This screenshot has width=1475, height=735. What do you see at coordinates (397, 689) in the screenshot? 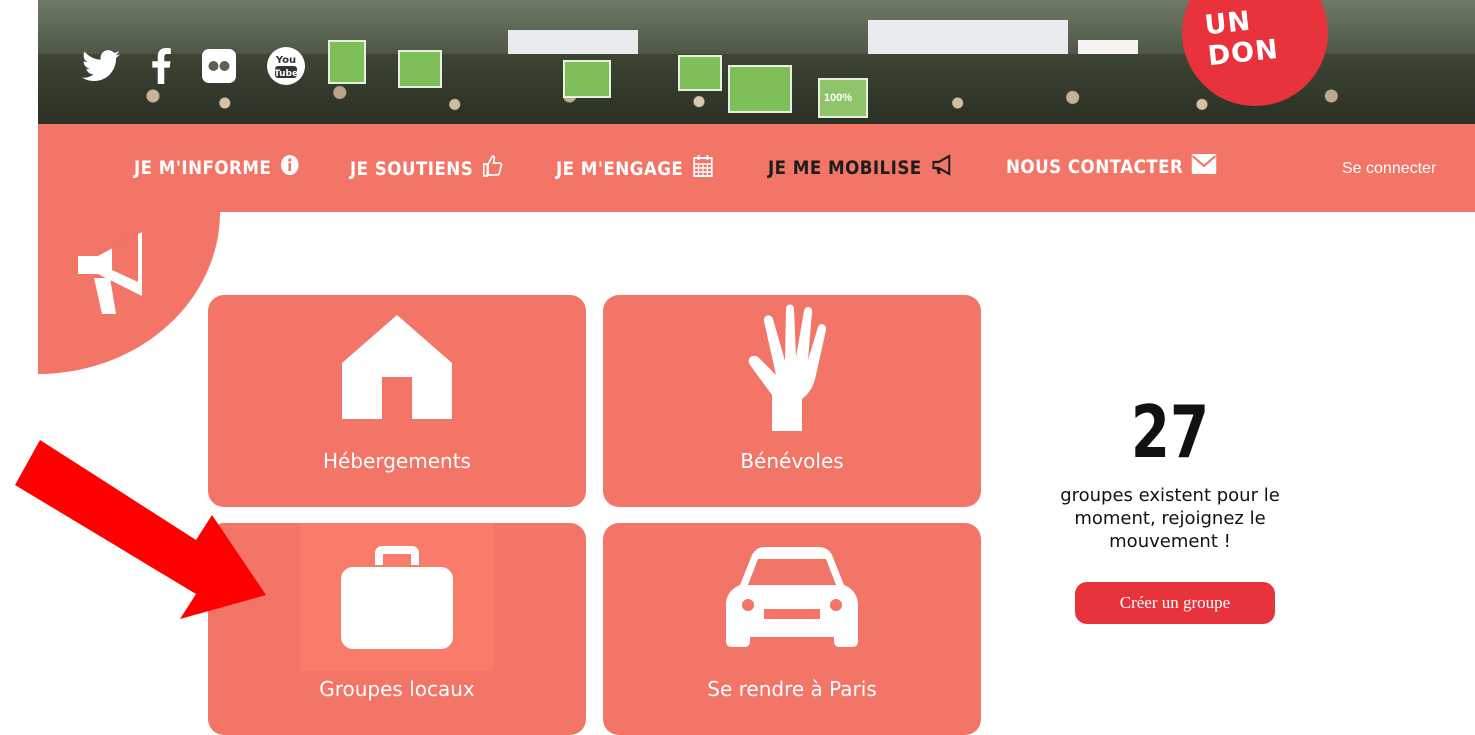
I see `tile-label: Groupes locaux` at bounding box center [397, 689].